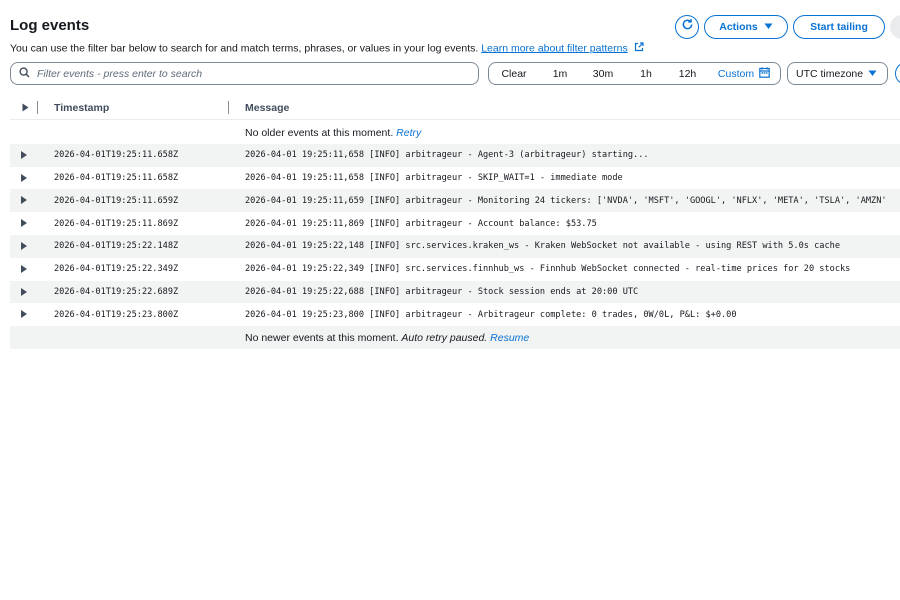 Image resolution: width=900 pixels, height=600 pixels. What do you see at coordinates (455, 132) in the screenshot?
I see `older-events-row: No older events at this moment. Retry` at bounding box center [455, 132].